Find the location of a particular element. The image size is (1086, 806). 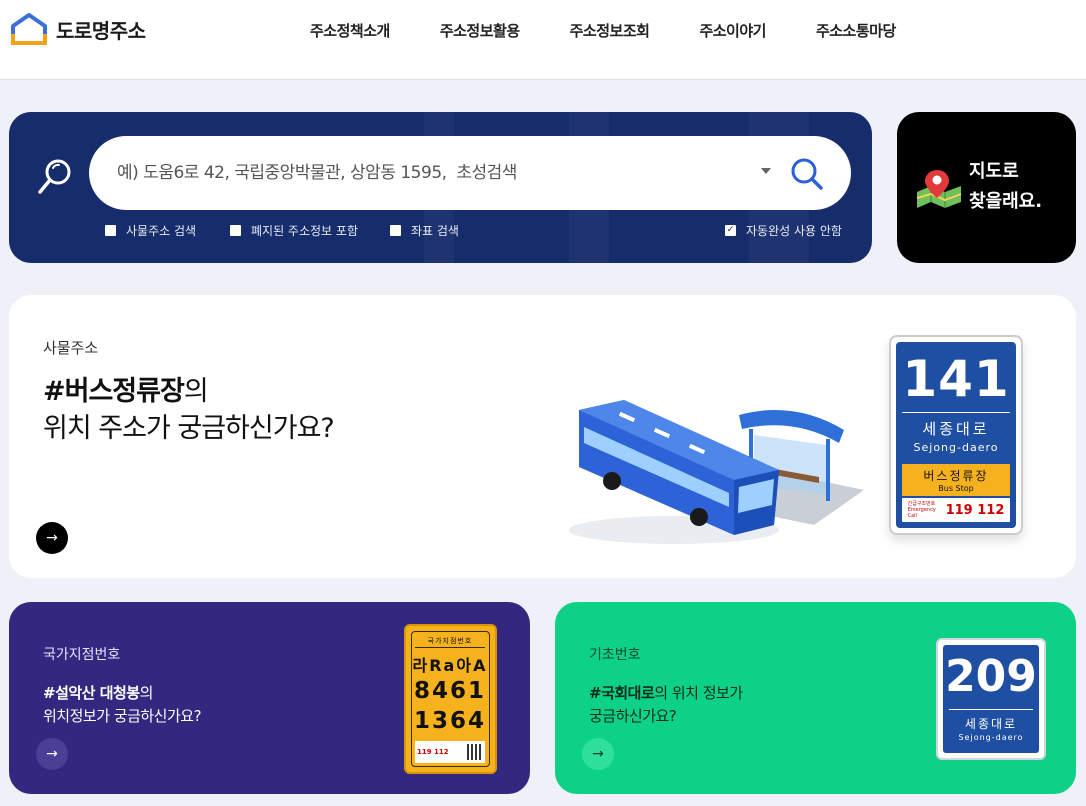

map-card-text: 지도로 찾을래요. is located at coordinates (1005, 187).